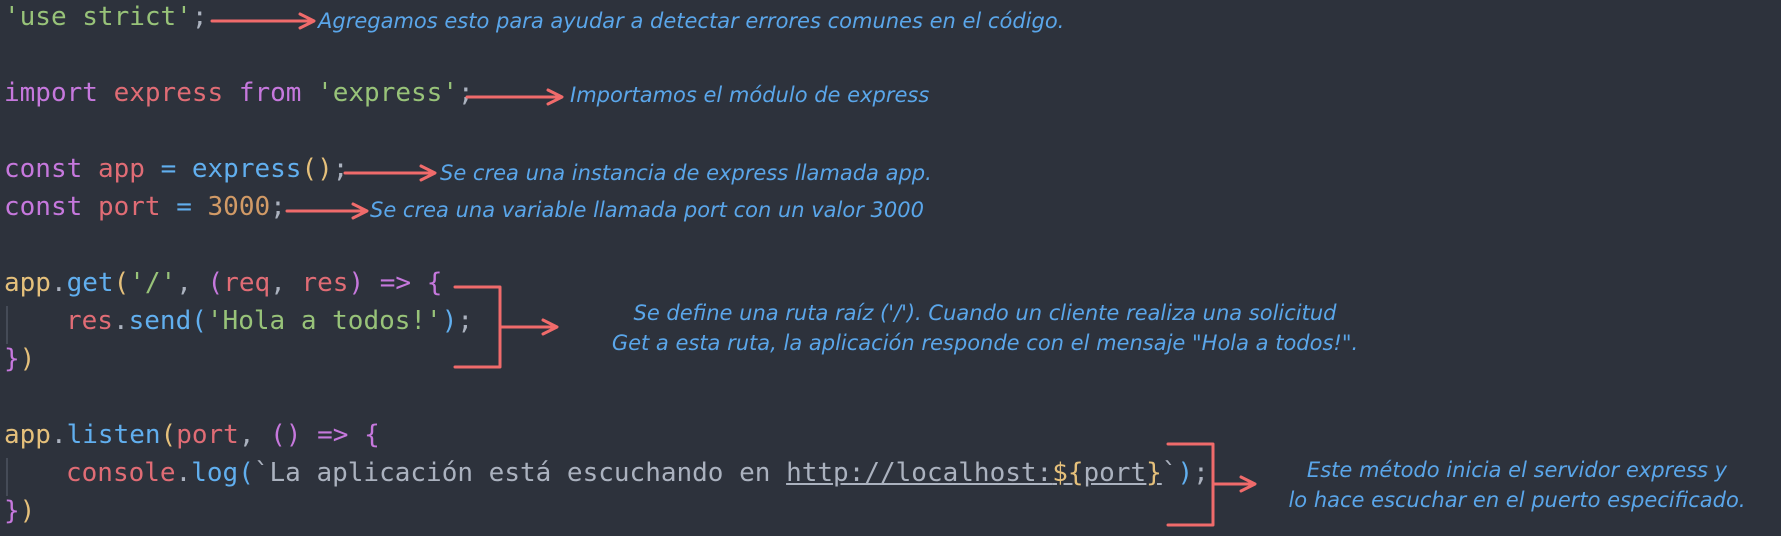 The image size is (1781, 536). Describe the element at coordinates (1517, 470) in the screenshot. I see `note-listen-line1: Este método inicia el servidor express y` at that location.